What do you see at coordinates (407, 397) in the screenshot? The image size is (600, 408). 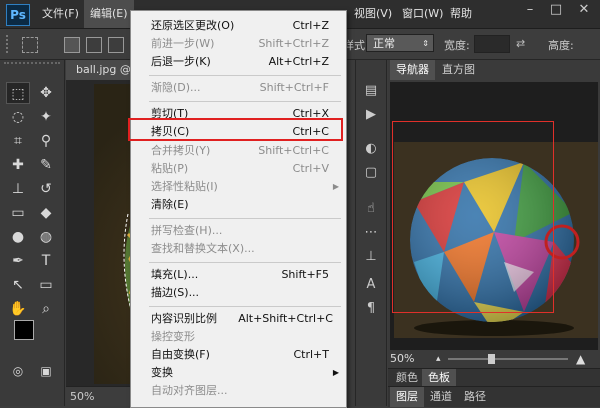 I see `tab-layers: 图层` at bounding box center [407, 397].